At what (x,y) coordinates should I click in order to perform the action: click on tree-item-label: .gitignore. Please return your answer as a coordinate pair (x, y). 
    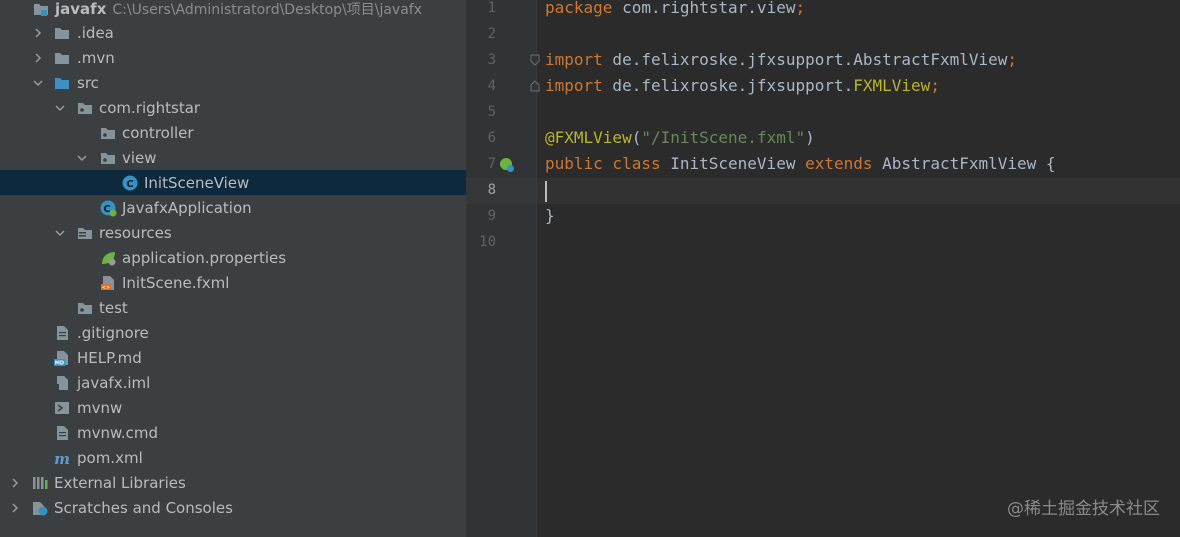
    Looking at the image, I should click on (113, 332).